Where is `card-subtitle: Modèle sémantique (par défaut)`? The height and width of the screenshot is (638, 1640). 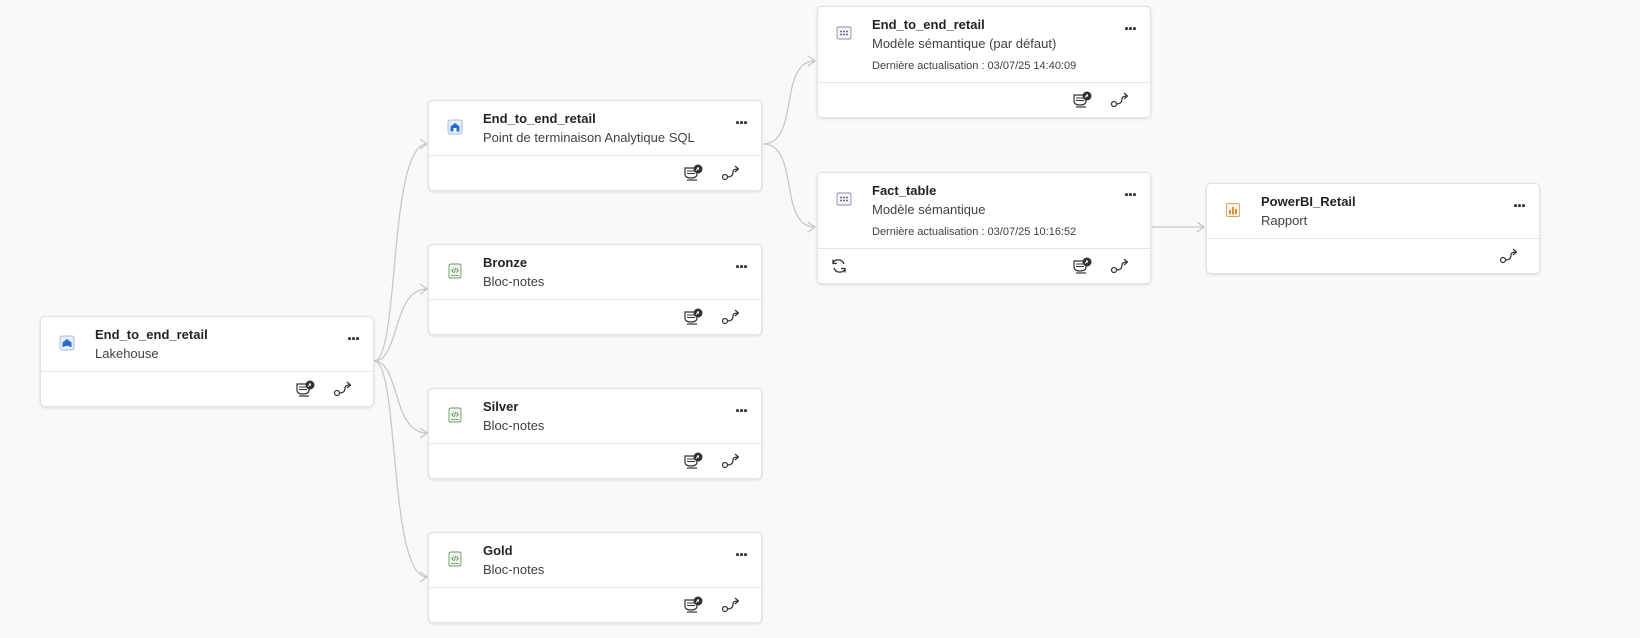 card-subtitle: Modèle sémantique (par défaut) is located at coordinates (964, 43).